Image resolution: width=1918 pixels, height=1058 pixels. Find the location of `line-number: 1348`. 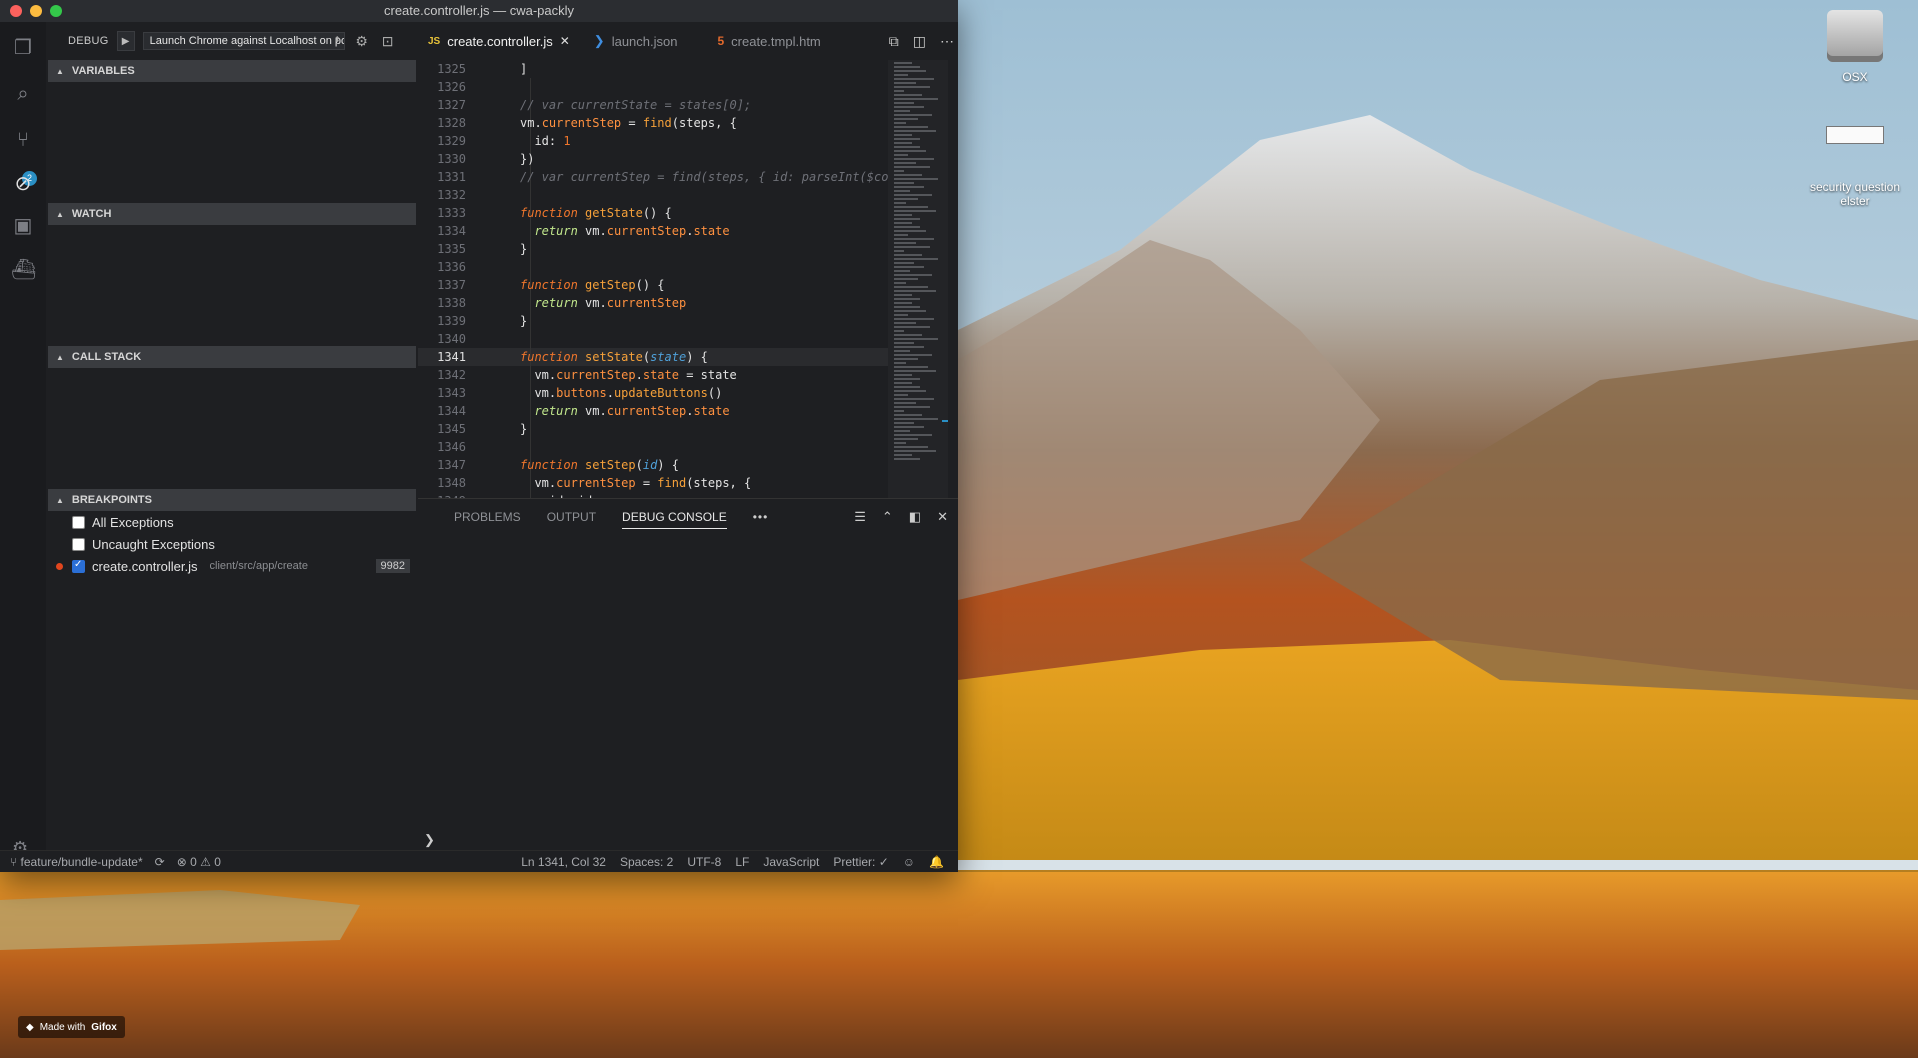

line-number: 1348 is located at coordinates (442, 483).